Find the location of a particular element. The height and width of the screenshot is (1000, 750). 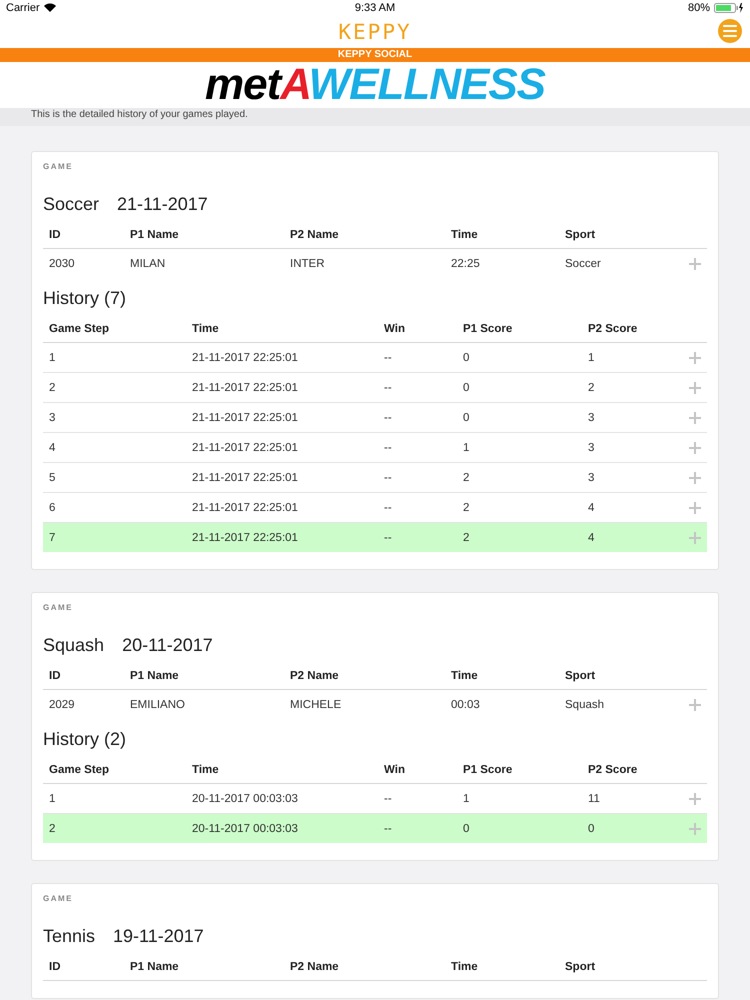

history-title: History (7) is located at coordinates (84, 298).